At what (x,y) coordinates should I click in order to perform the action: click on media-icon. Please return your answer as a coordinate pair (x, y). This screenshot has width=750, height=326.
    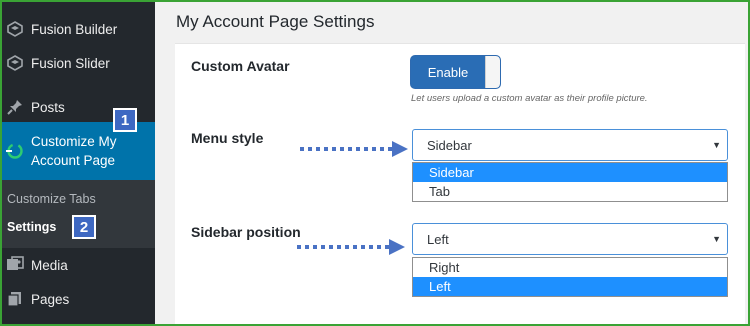
    Looking at the image, I should click on (15, 265).